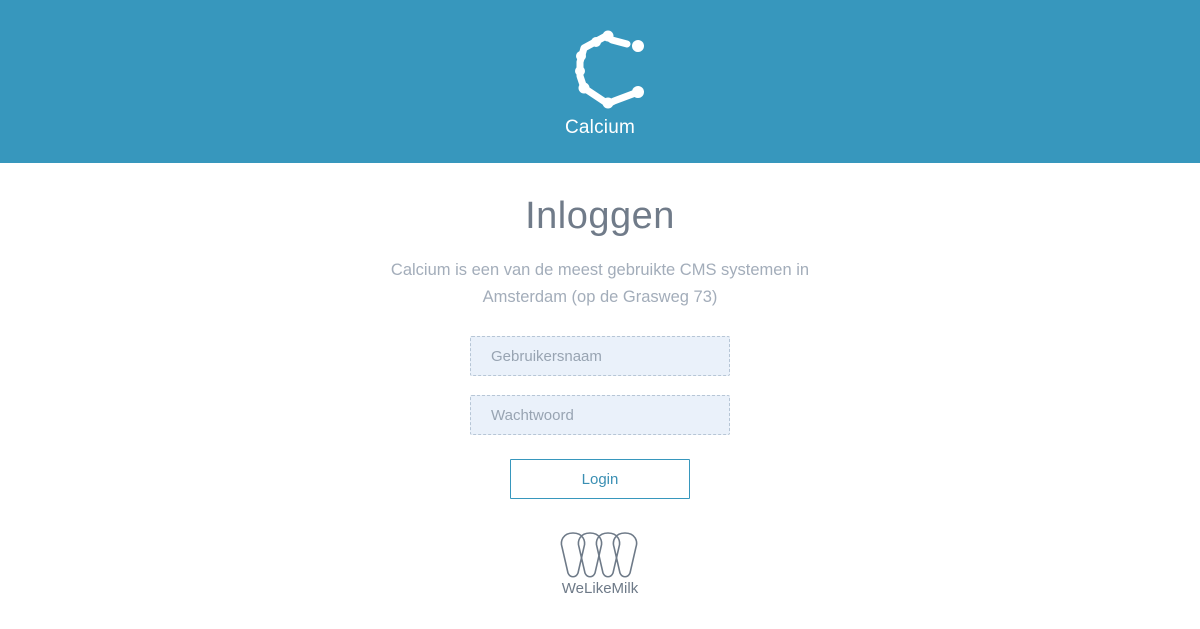 This screenshot has height=629, width=1200. What do you see at coordinates (600, 127) in the screenshot?
I see `app-name: Calcium` at bounding box center [600, 127].